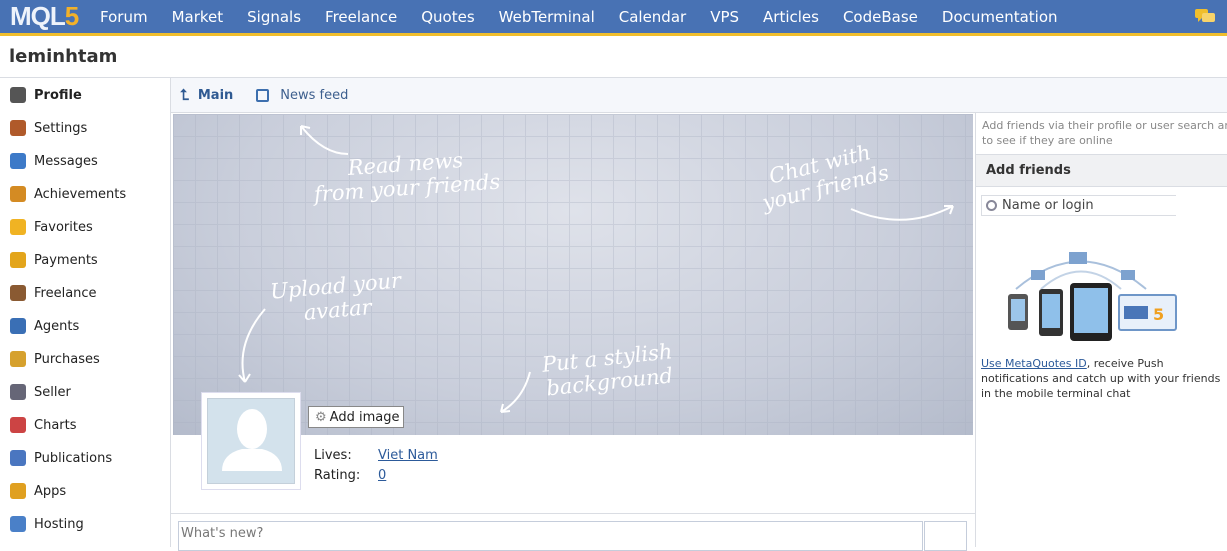 The height and width of the screenshot is (551, 1227). I want to click on sidebar-item-hosting: Hosting, so click(47, 524).